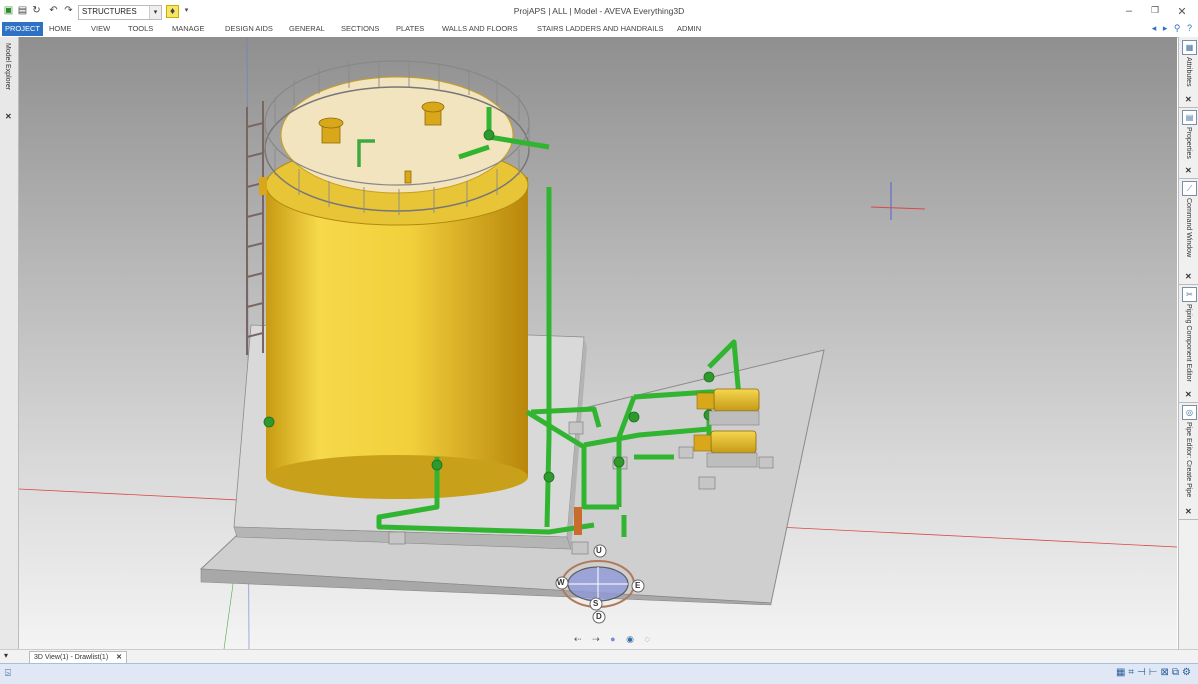 The height and width of the screenshot is (684, 1198). What do you see at coordinates (249, 28) in the screenshot?
I see `tab-design-aids: DESIGN AIDS` at bounding box center [249, 28].